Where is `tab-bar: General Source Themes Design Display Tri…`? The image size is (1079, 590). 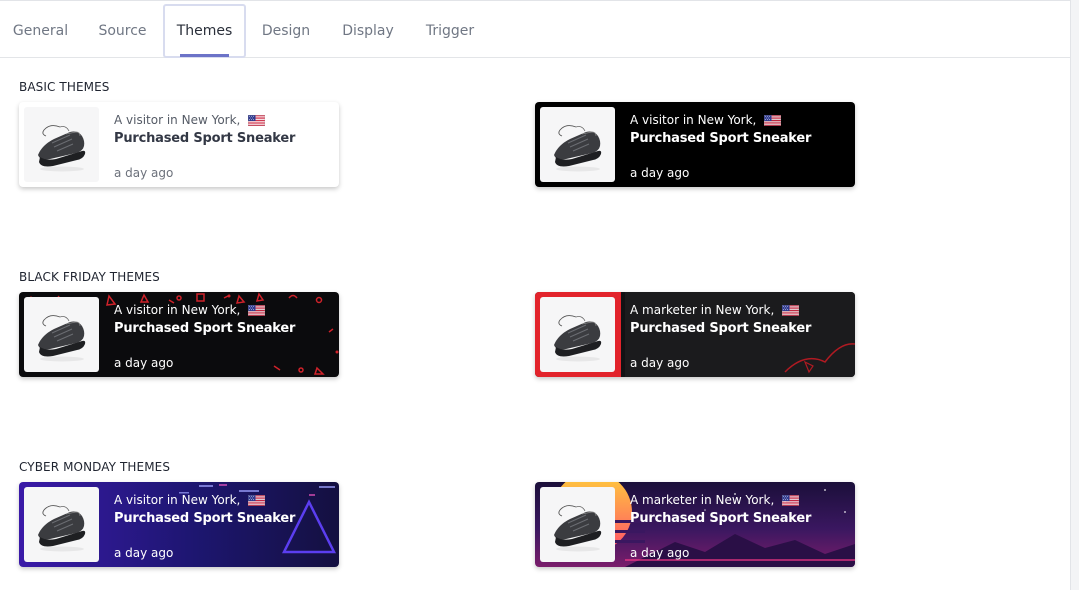 tab-bar: General Source Themes Design Display Tri… is located at coordinates (535, 31).